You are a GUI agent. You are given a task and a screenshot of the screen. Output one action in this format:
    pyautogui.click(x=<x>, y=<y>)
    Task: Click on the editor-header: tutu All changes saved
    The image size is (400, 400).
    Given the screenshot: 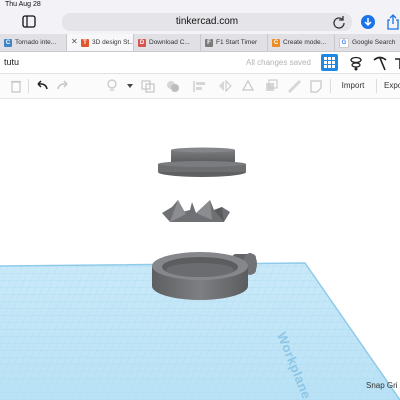 What is the action you would take?
    pyautogui.click(x=200, y=63)
    